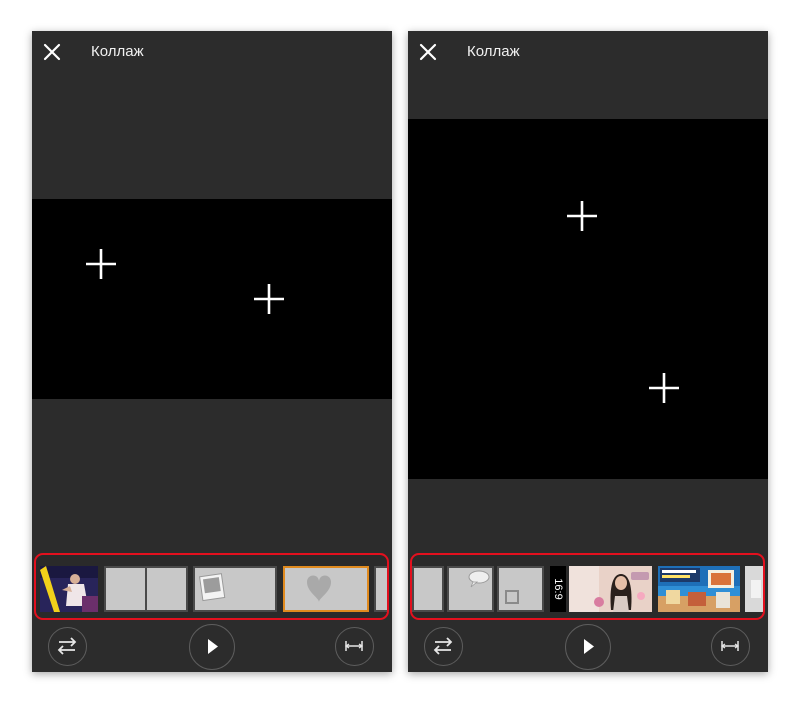  What do you see at coordinates (212, 299) in the screenshot?
I see `collage-canvas` at bounding box center [212, 299].